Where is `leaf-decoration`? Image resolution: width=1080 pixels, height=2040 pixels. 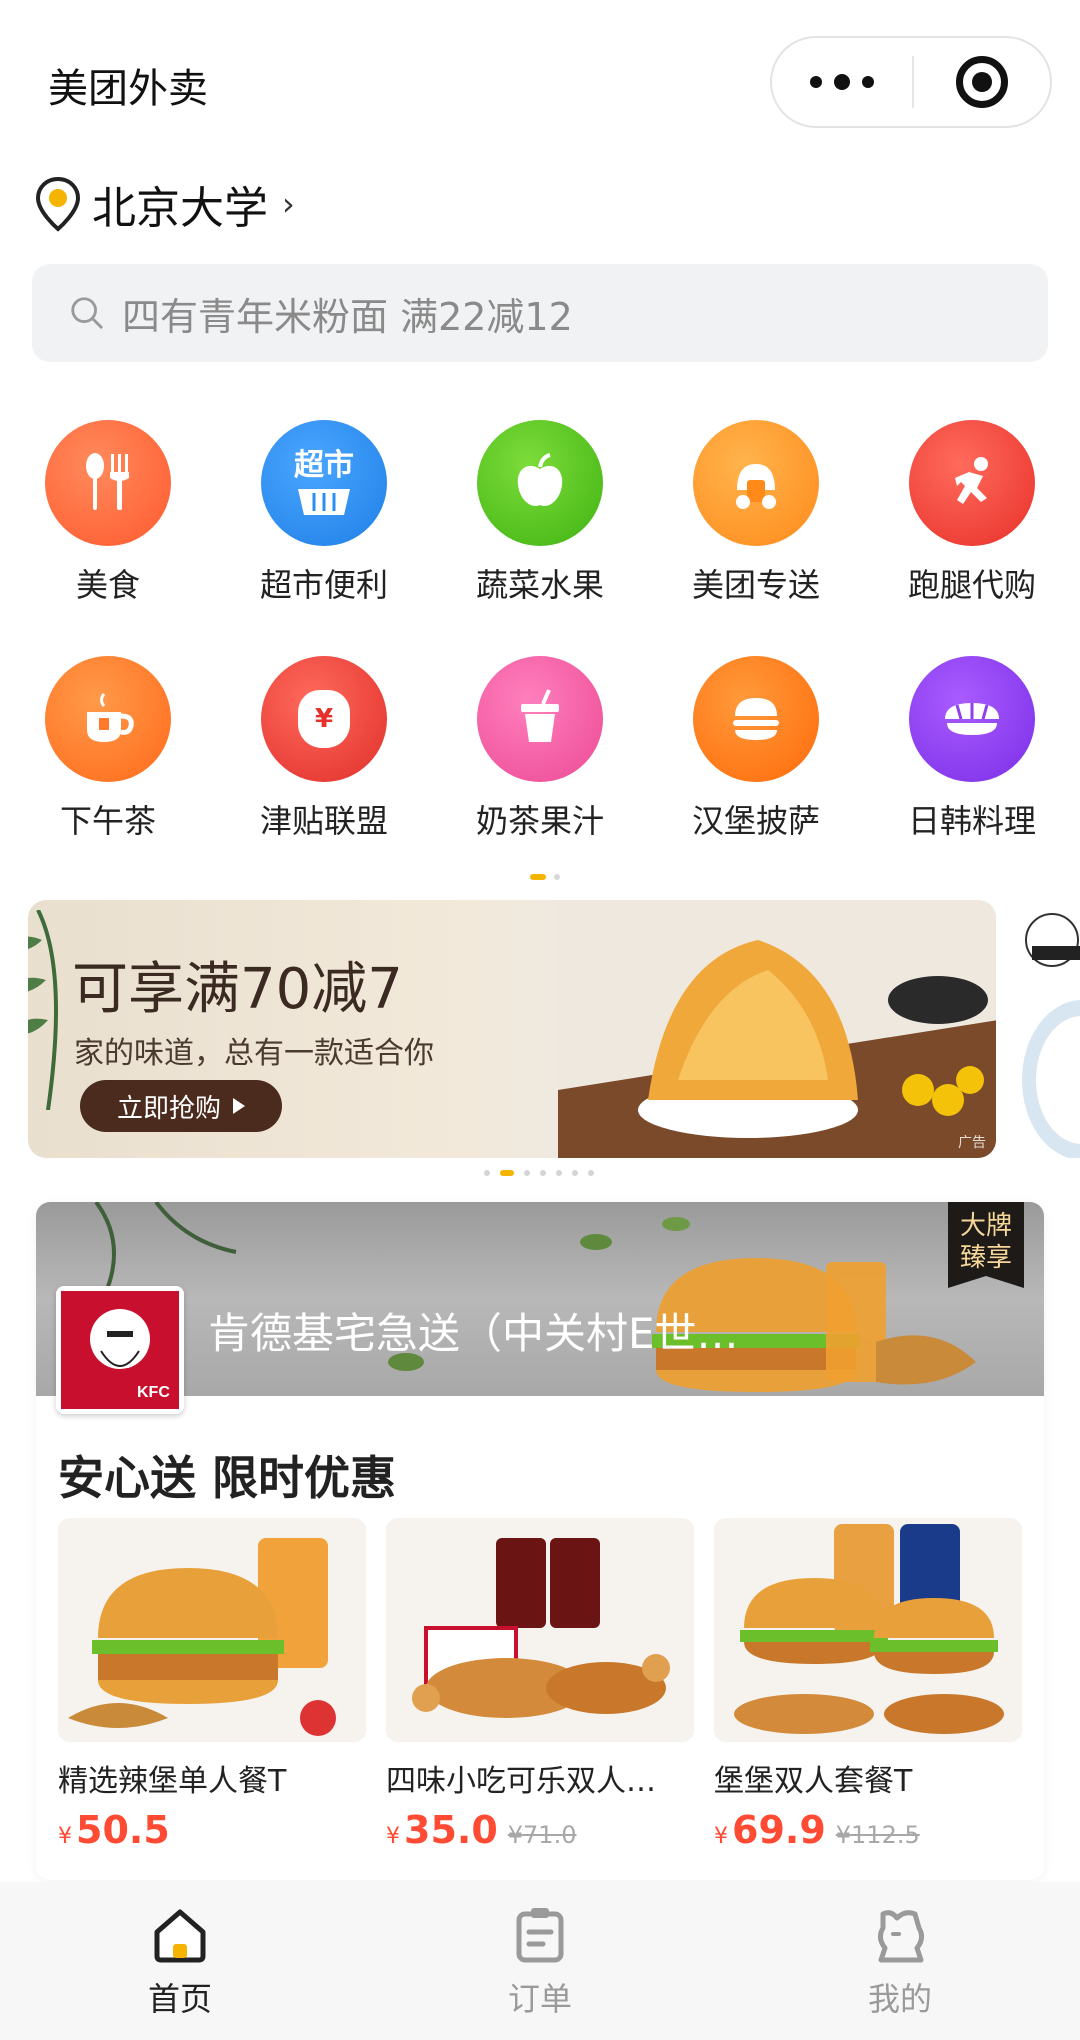 leaf-decoration is located at coordinates (43, 1010).